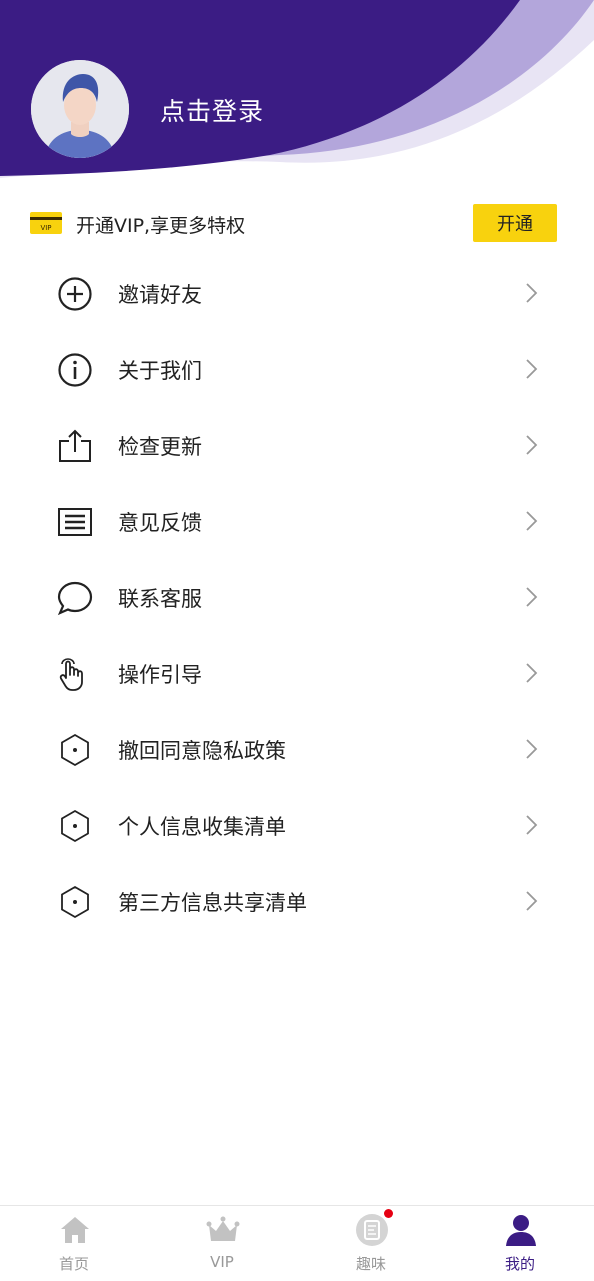  Describe the element at coordinates (160, 371) in the screenshot. I see `menu-item-label: 关于我们` at that location.